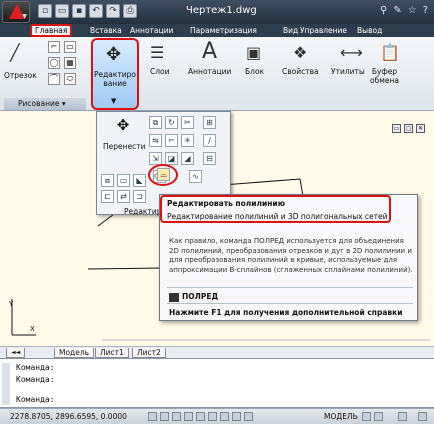 Image resolution: width=434 pixels, height=424 pixels. What do you see at coordinates (408, 128) in the screenshot?
I see `viewport-restore-icon: ◻` at bounding box center [408, 128].